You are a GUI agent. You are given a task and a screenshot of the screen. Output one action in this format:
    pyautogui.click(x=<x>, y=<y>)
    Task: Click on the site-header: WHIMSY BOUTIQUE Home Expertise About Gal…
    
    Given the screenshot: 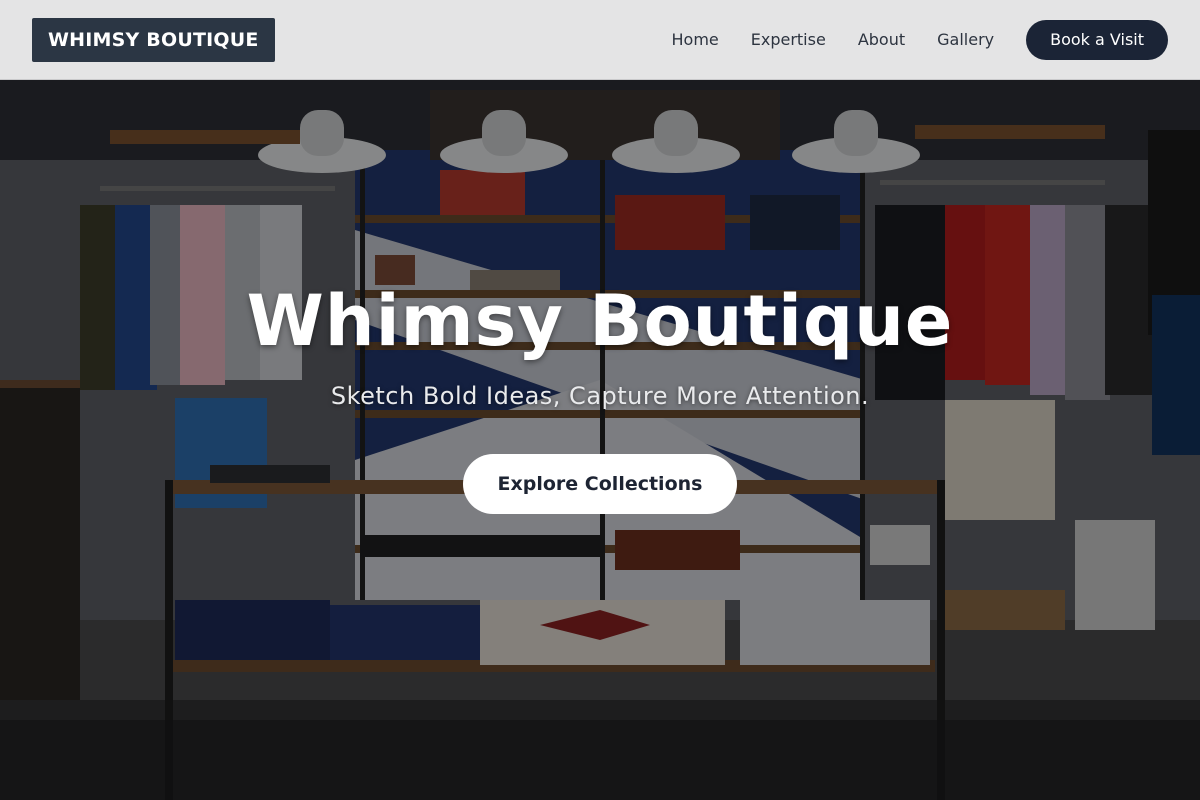 What is the action you would take?
    pyautogui.click(x=600, y=40)
    